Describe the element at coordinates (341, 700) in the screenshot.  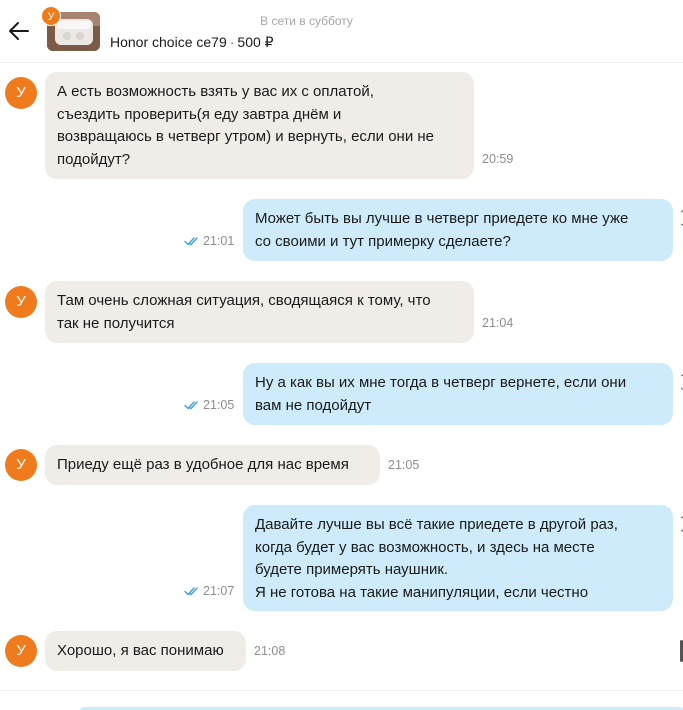
I see `message-composer` at that location.